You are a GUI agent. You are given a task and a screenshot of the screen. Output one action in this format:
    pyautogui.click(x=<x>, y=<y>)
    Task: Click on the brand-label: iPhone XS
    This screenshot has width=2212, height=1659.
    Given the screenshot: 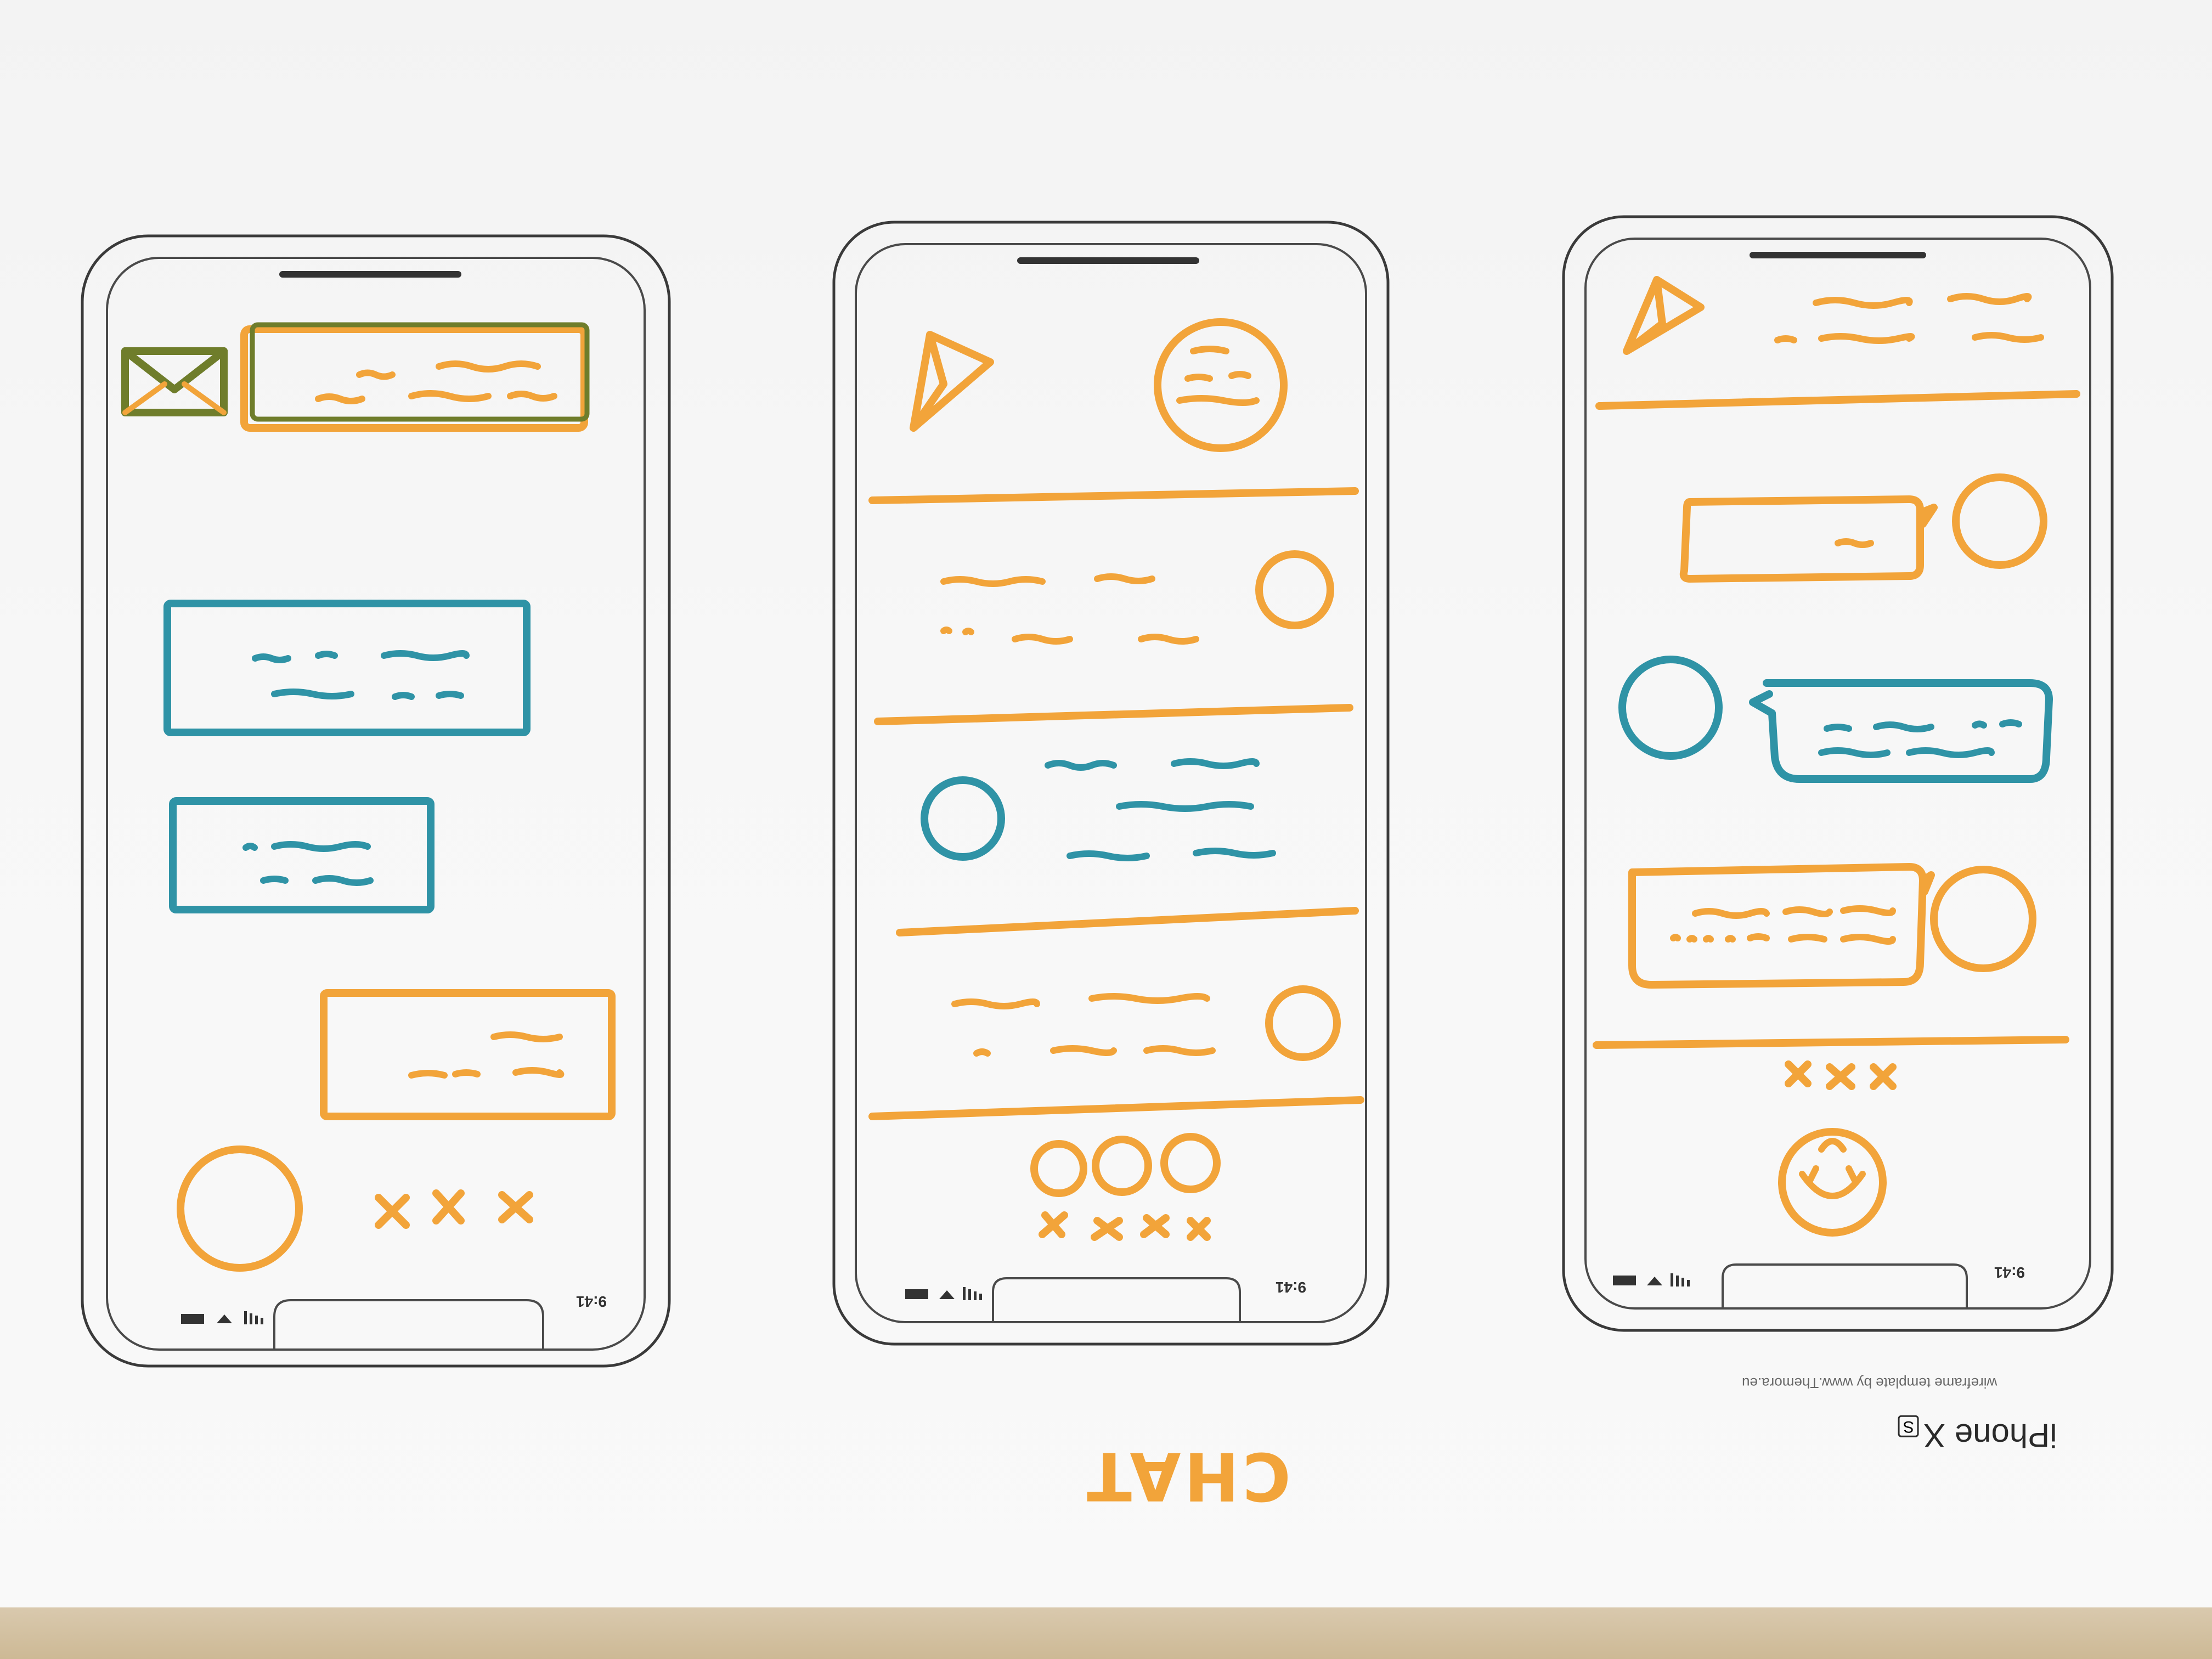 What is the action you would take?
    pyautogui.click(x=1978, y=1434)
    